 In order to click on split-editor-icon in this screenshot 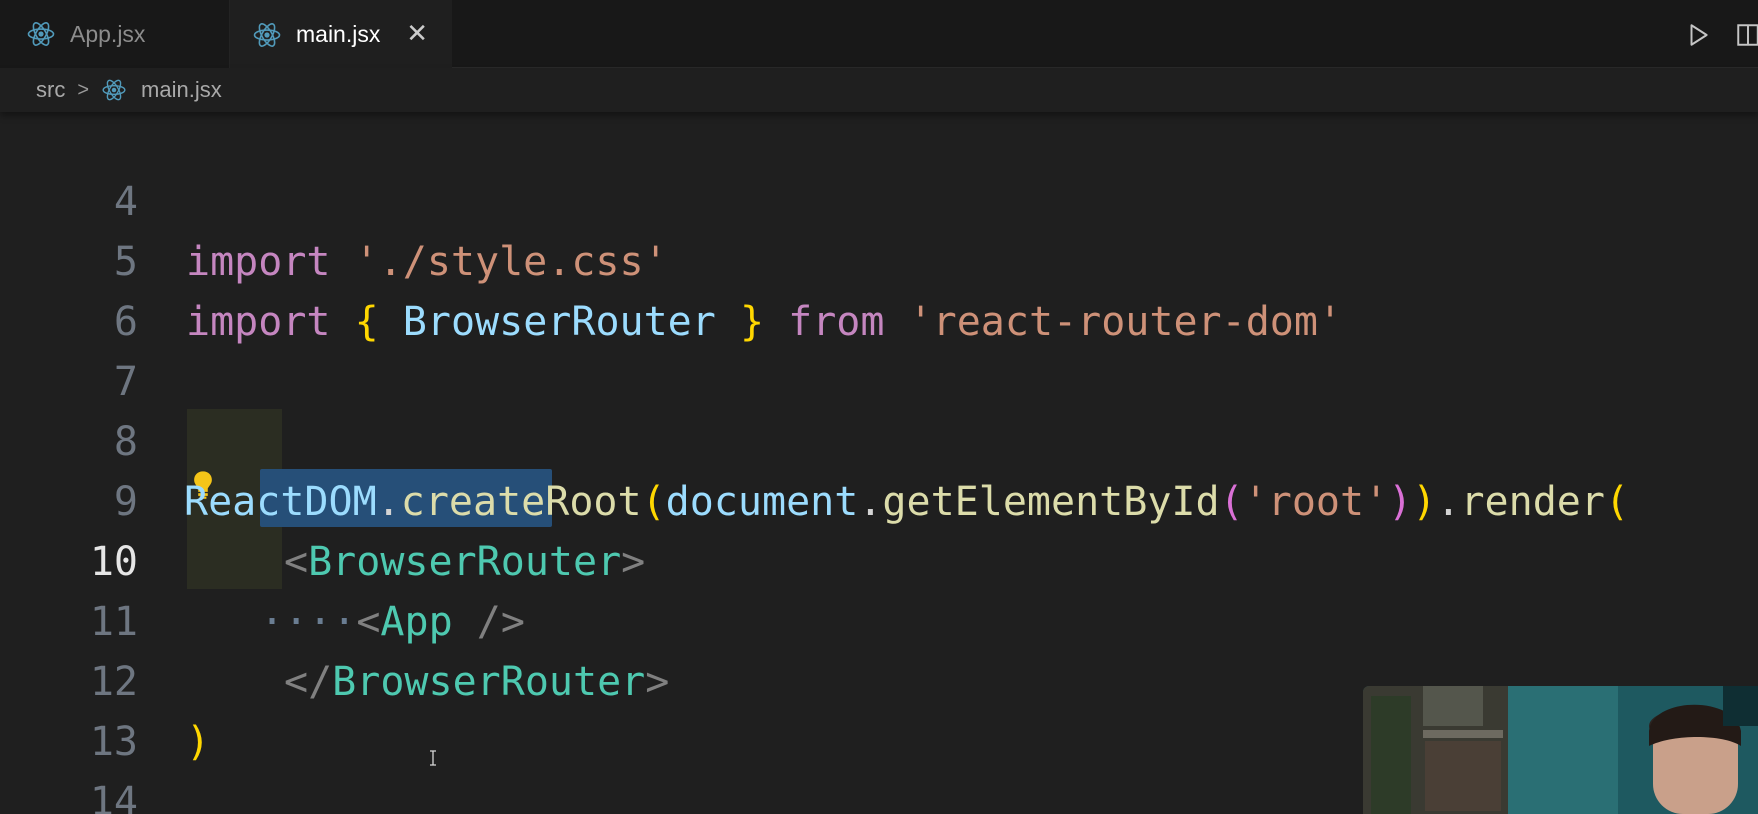, I will do `click(1746, 35)`.